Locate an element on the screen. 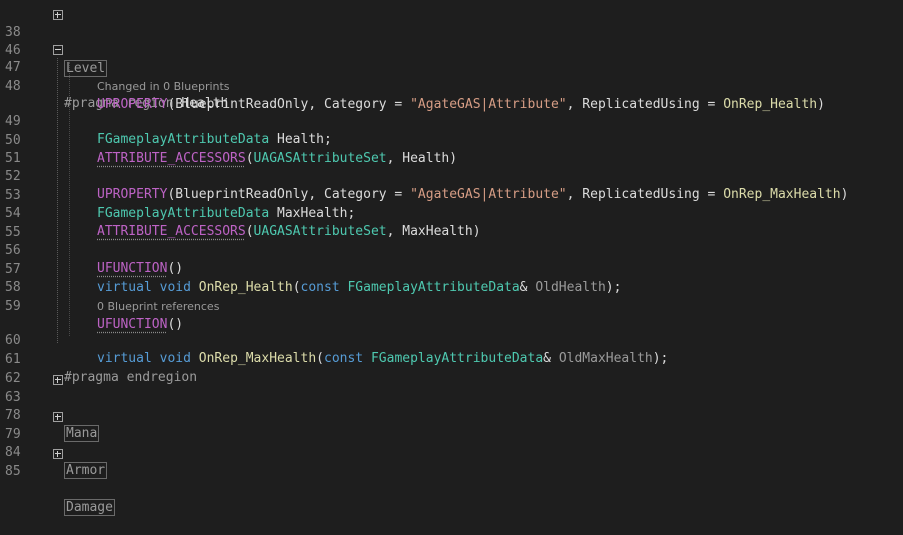  code-line: 55 is located at coordinates (15, 223).